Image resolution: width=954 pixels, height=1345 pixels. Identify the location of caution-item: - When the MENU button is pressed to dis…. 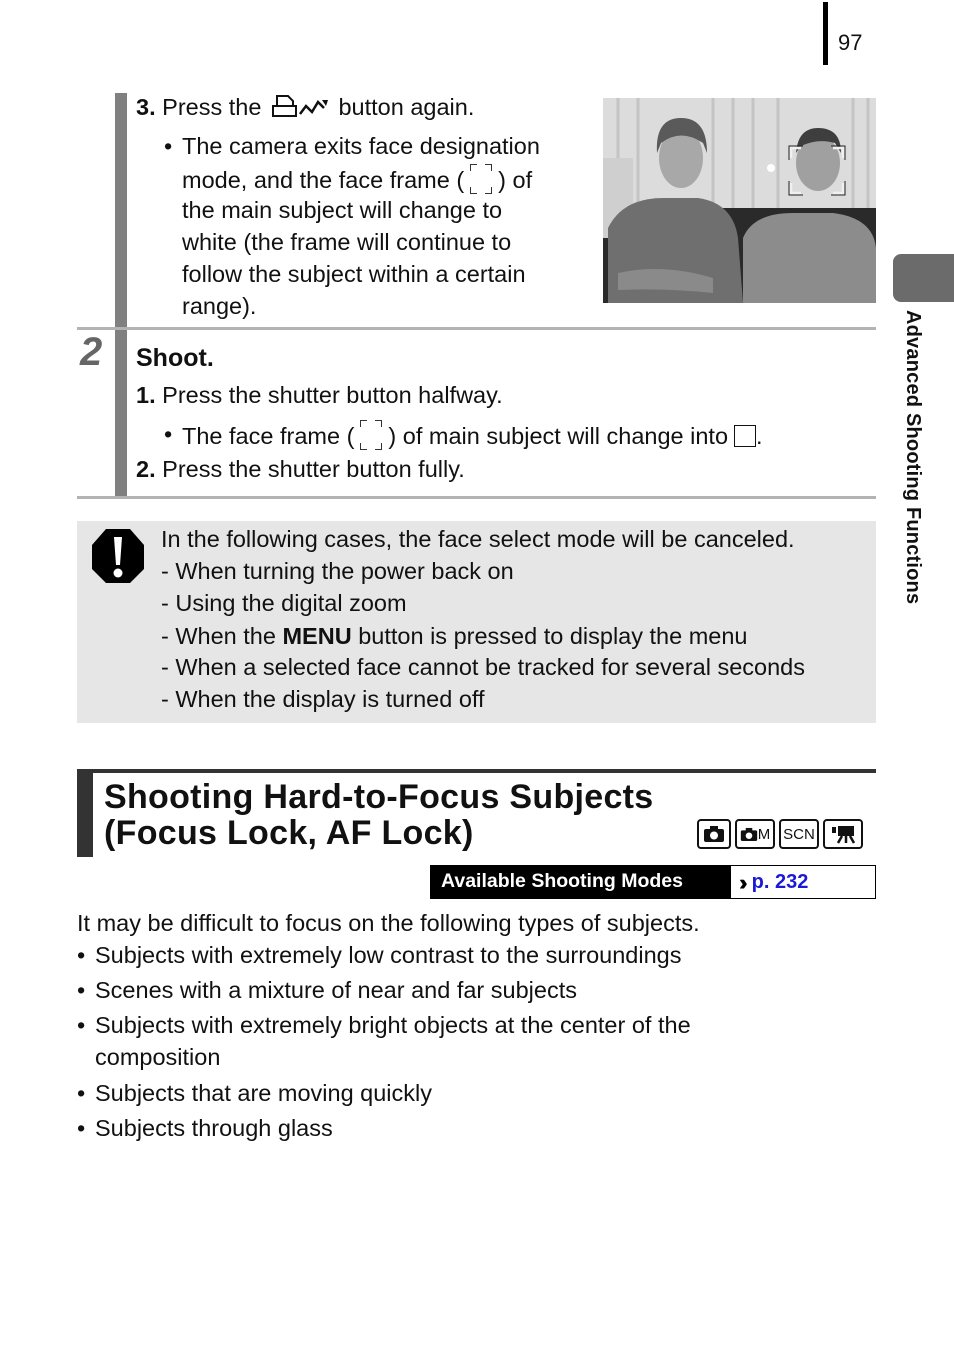
(454, 636).